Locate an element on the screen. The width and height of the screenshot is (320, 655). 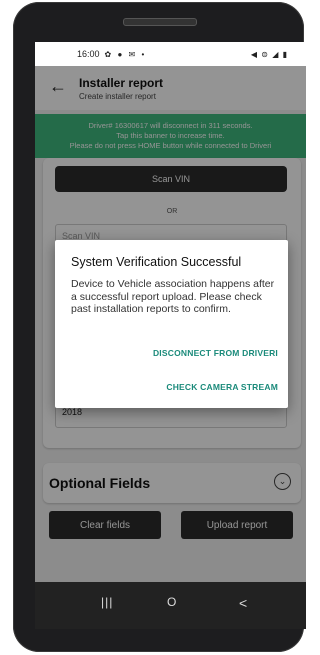
home-icon: O is located at coordinates (171, 602).